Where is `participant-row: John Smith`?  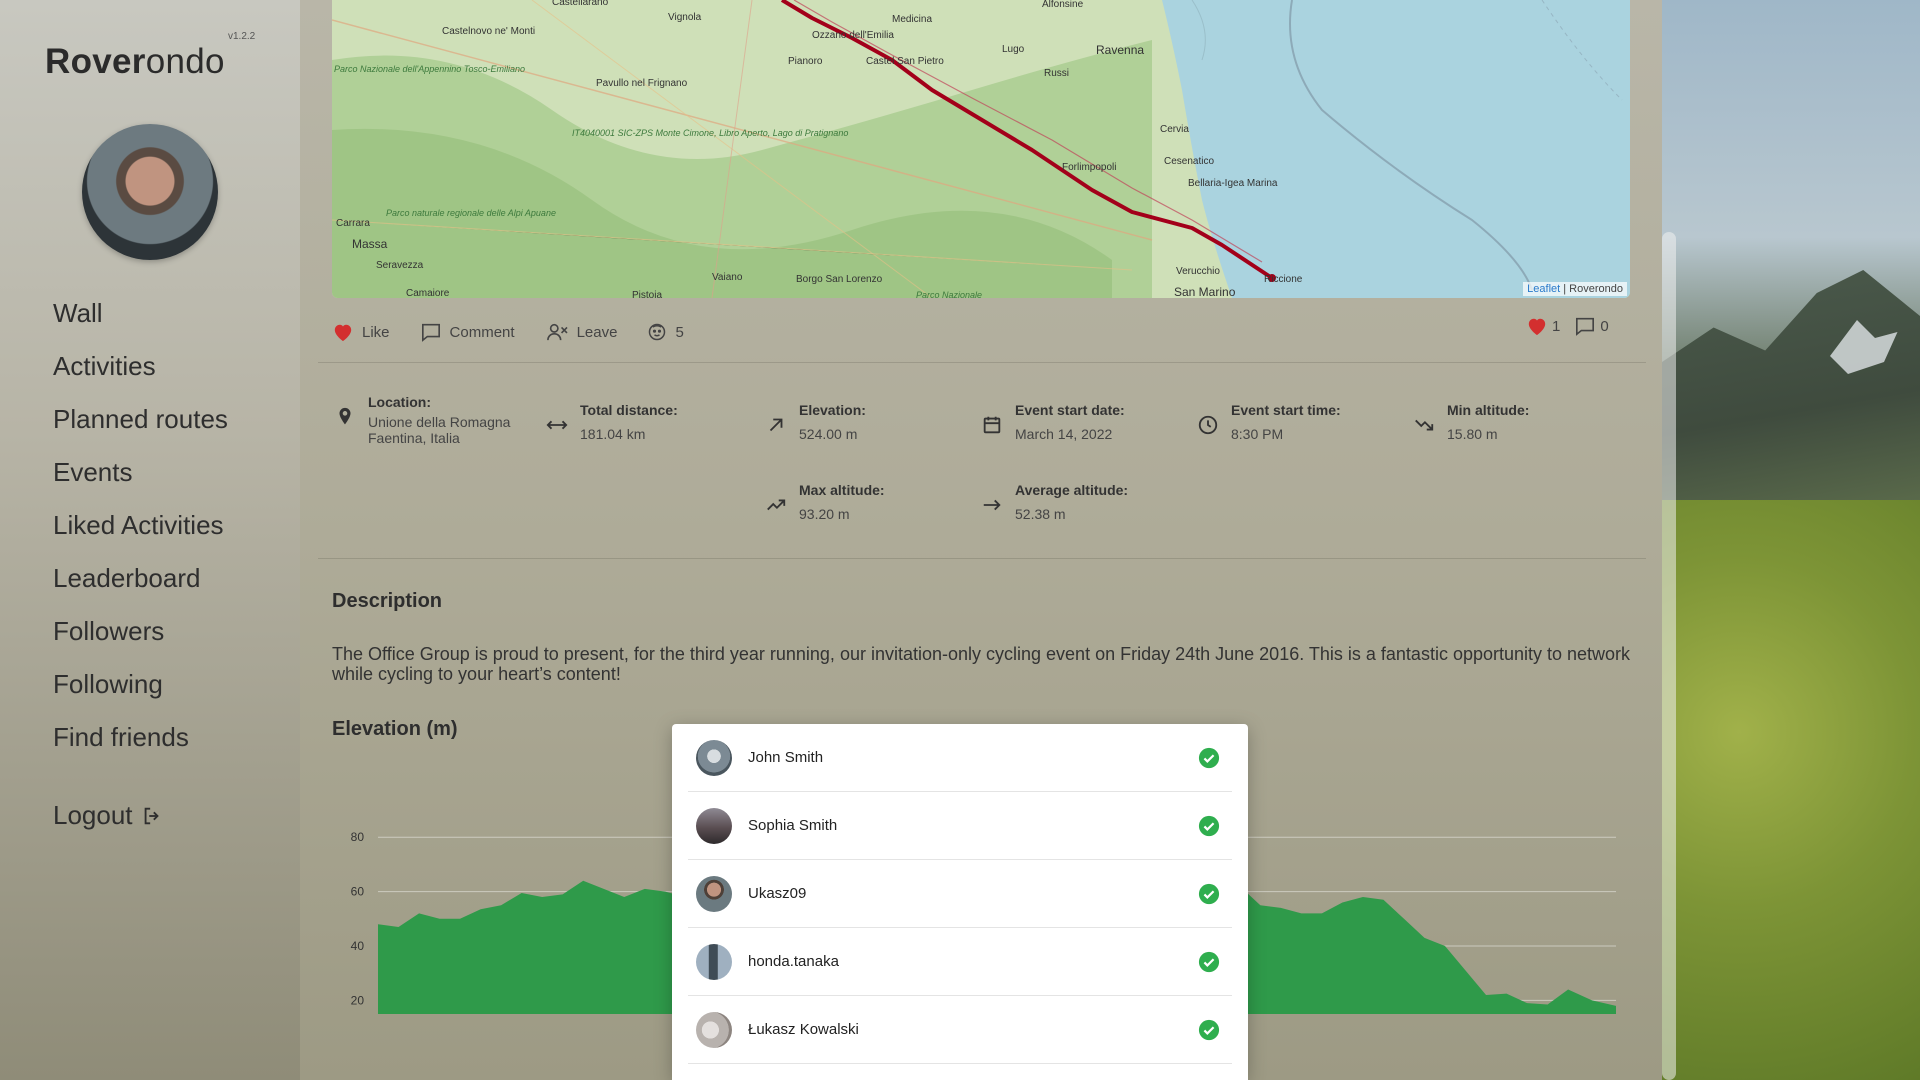
participant-row: John Smith is located at coordinates (960, 758).